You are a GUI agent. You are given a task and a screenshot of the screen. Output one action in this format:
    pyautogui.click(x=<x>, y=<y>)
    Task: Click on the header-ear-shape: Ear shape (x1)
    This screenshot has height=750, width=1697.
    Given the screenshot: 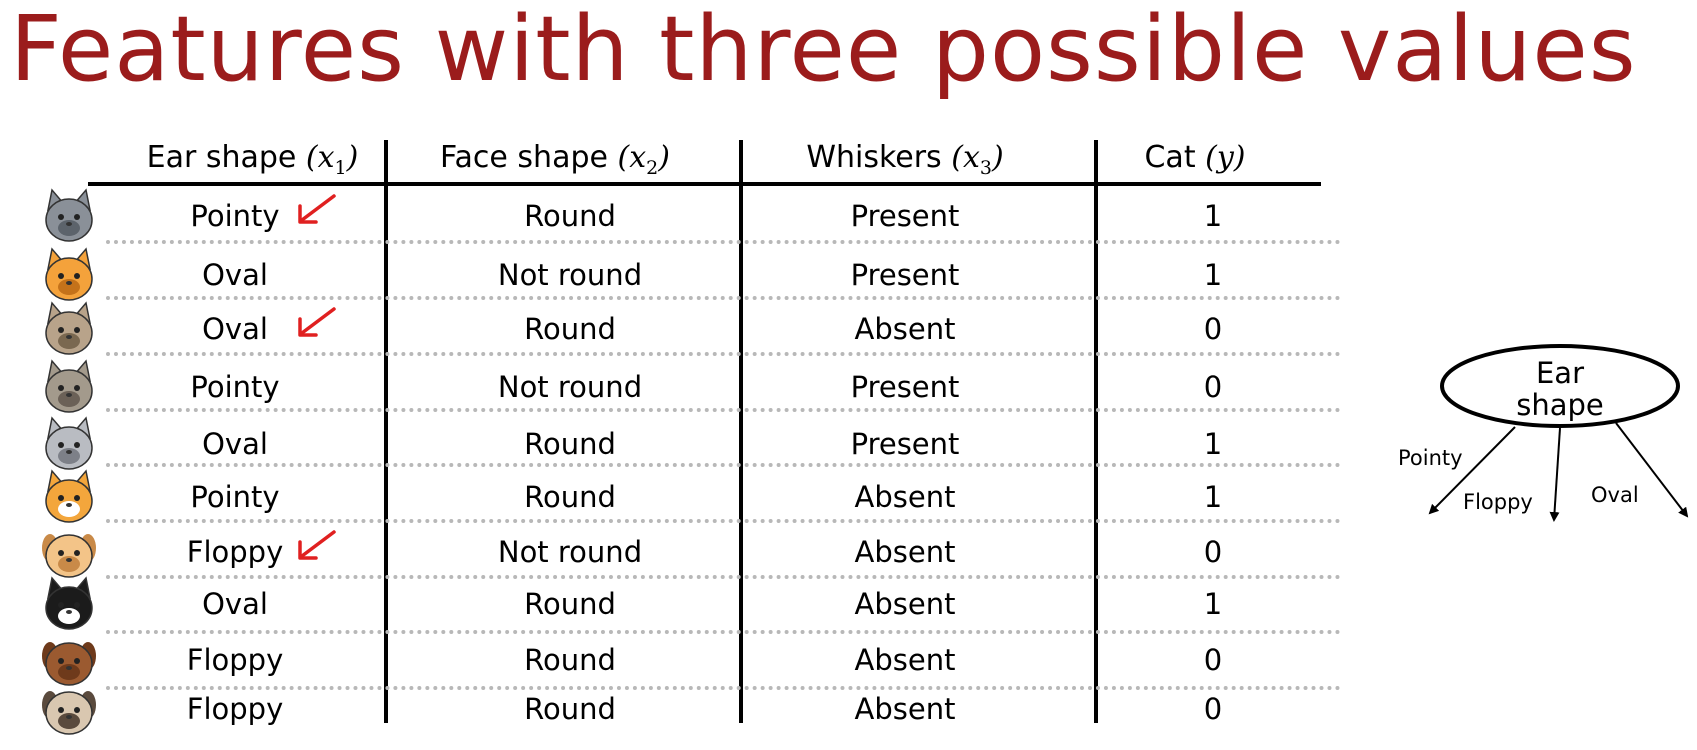 What is the action you would take?
    pyautogui.click(x=252, y=159)
    